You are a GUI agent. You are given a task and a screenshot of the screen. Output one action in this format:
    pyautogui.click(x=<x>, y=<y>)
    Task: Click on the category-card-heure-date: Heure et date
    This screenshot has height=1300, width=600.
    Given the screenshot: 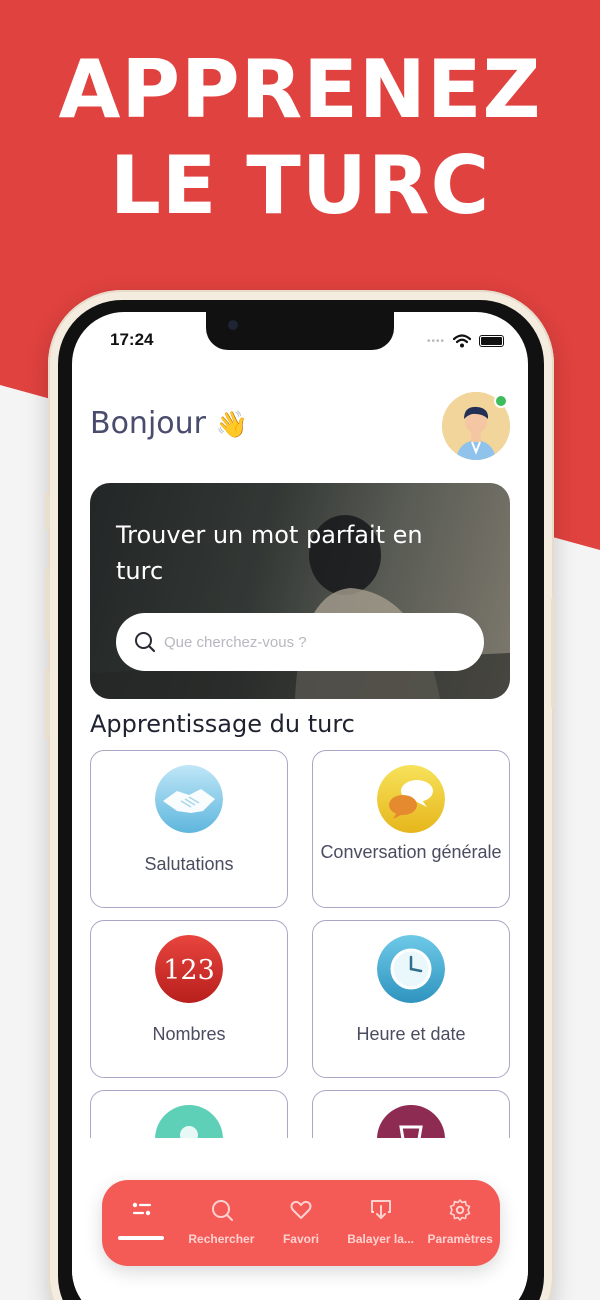 What is the action you would take?
    pyautogui.click(x=411, y=999)
    